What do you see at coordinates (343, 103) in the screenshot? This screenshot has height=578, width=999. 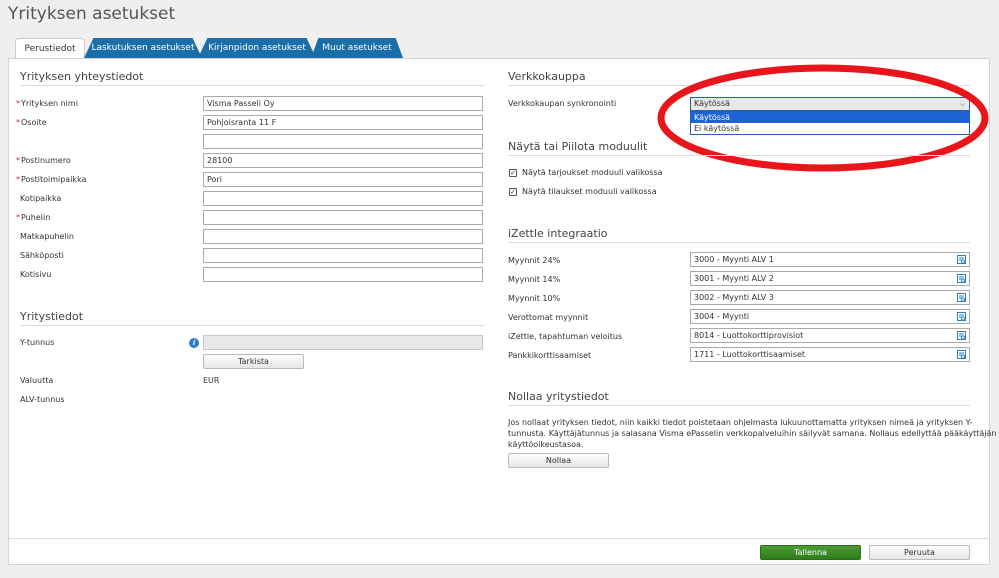 I see `company-name-input: Visma Passeli Oy` at bounding box center [343, 103].